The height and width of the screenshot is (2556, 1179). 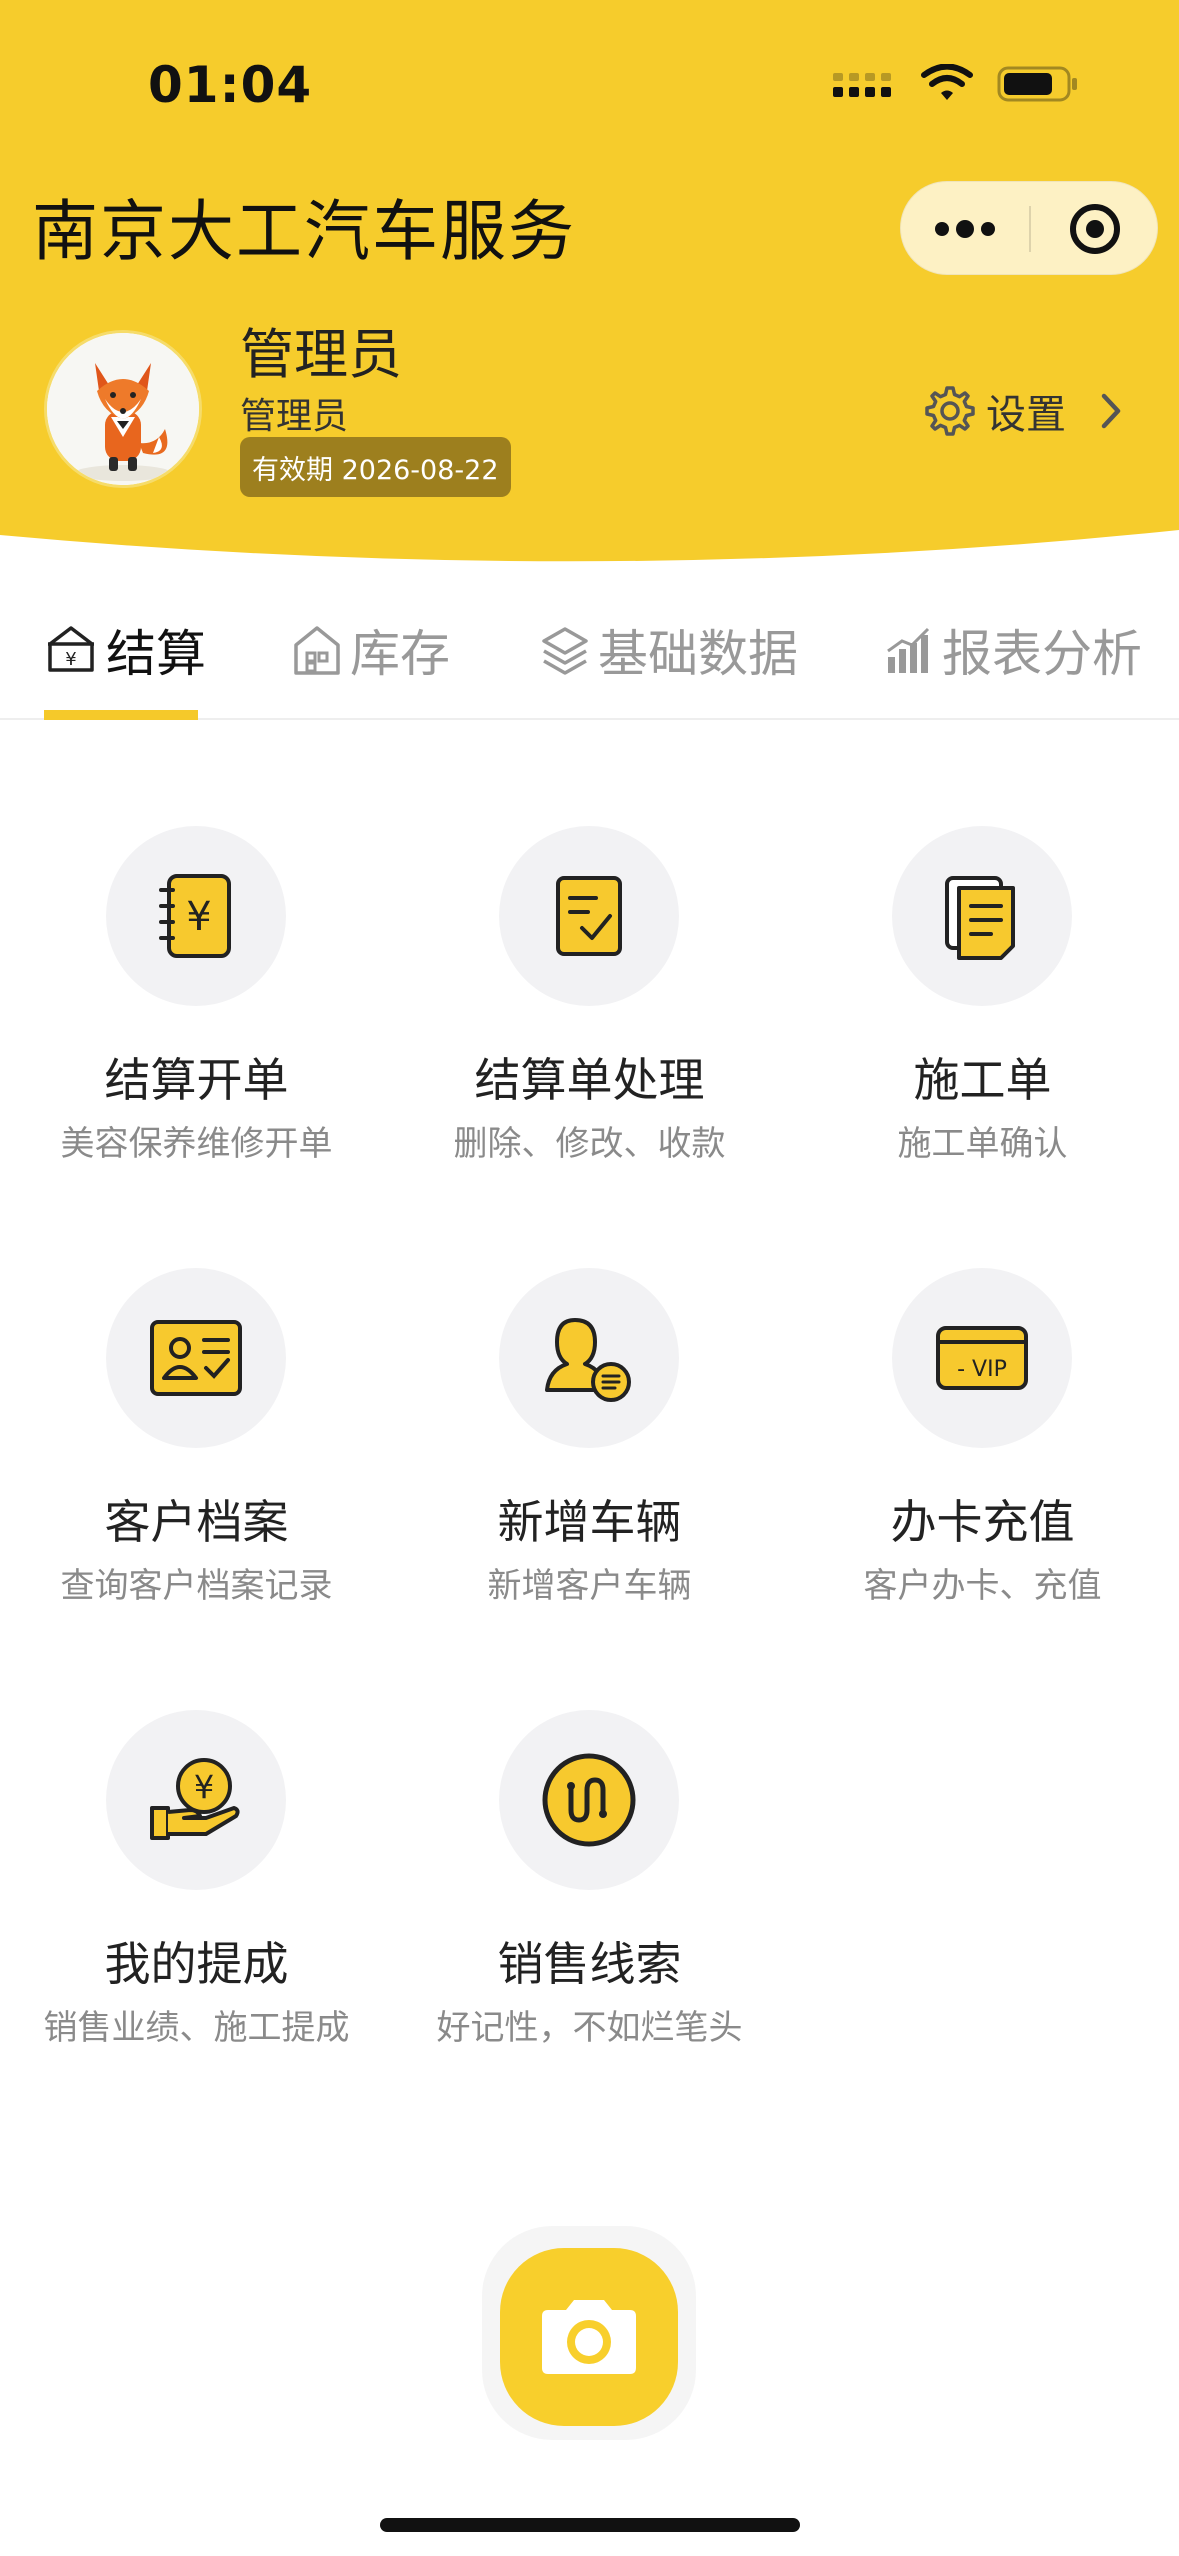 What do you see at coordinates (982, 1458) in the screenshot?
I see `menu-item-card-recharge: - VIP 办卡充值 客户办卡、充值` at bounding box center [982, 1458].